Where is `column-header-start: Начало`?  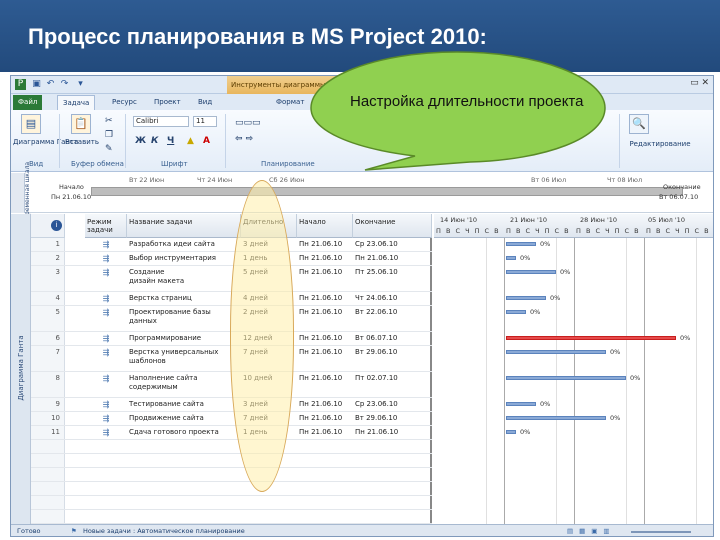 column-header-start: Начало is located at coordinates (325, 226).